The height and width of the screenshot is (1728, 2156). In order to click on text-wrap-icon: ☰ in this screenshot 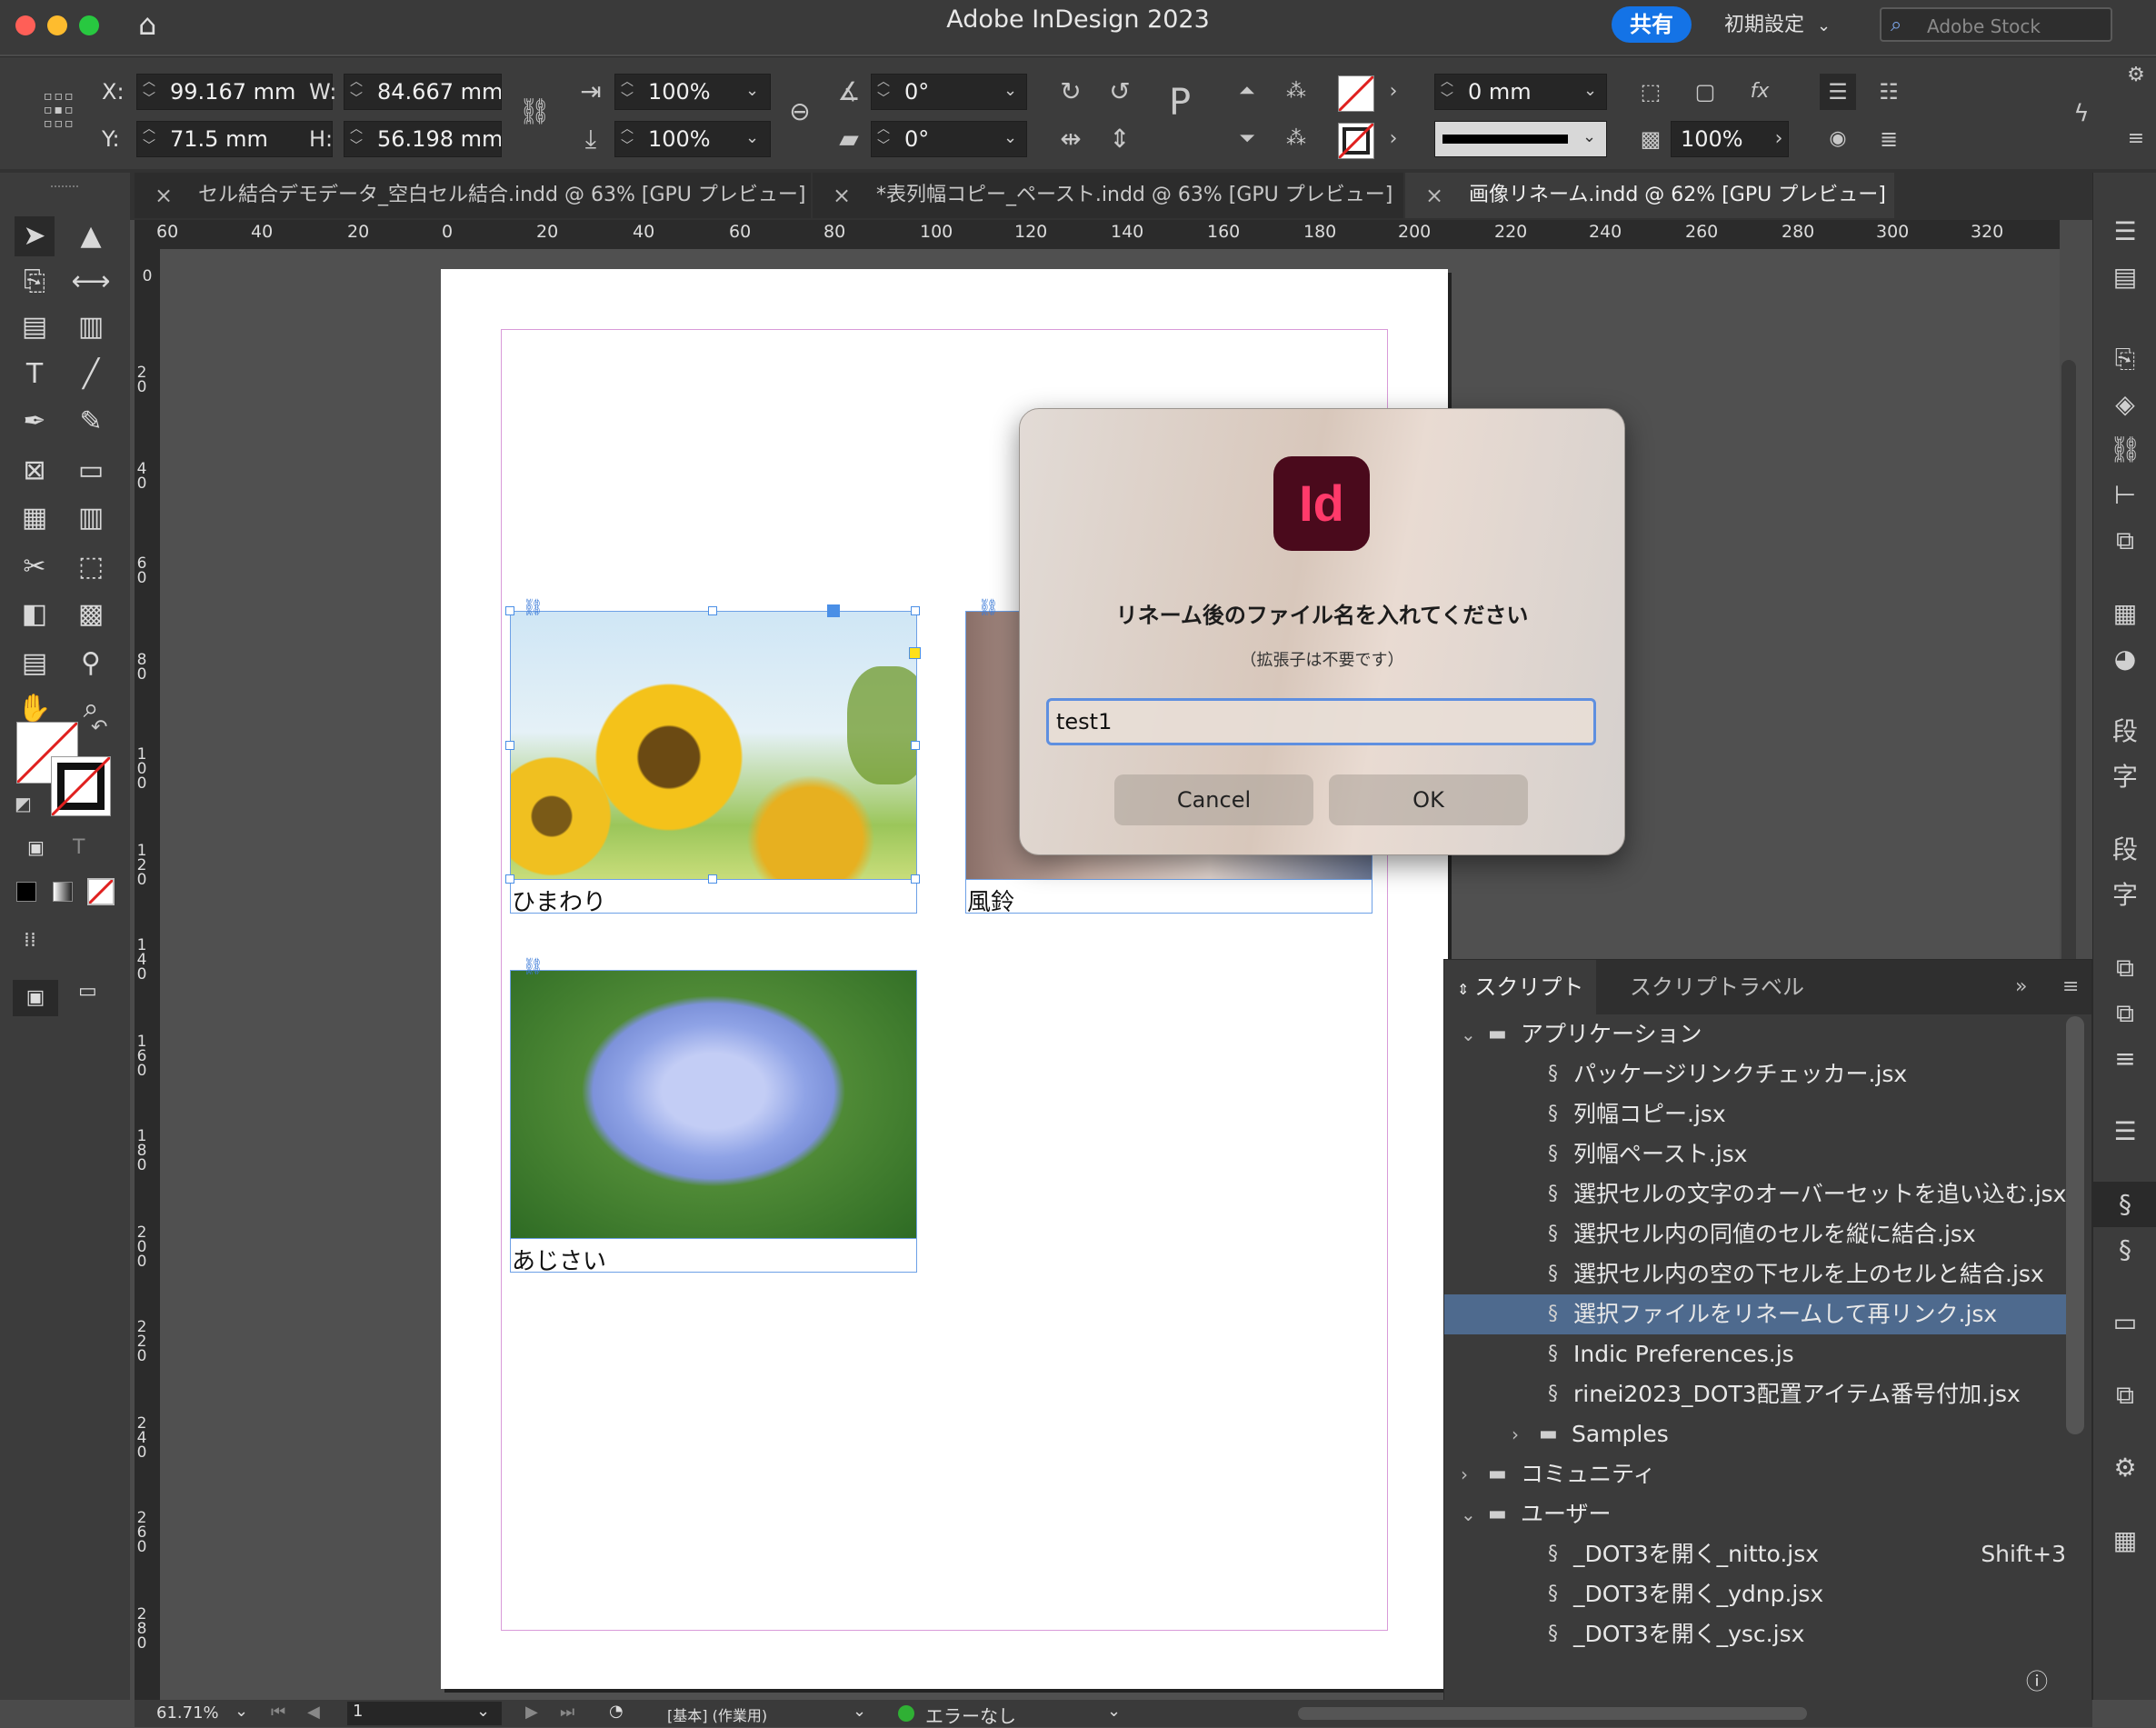, I will do `click(2124, 1131)`.